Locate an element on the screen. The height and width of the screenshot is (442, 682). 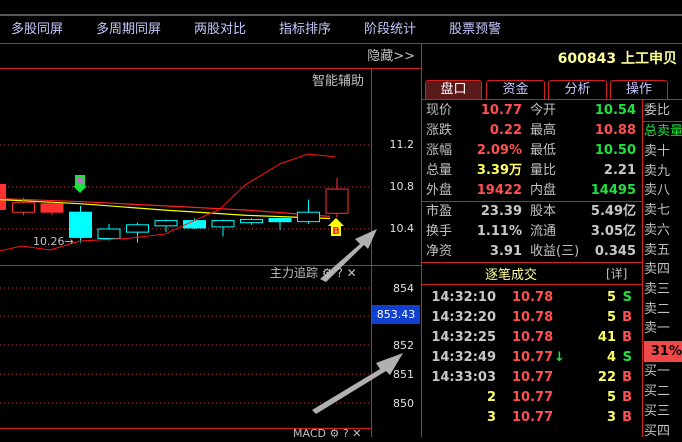
quote-label: 外盘 is located at coordinates (439, 190).